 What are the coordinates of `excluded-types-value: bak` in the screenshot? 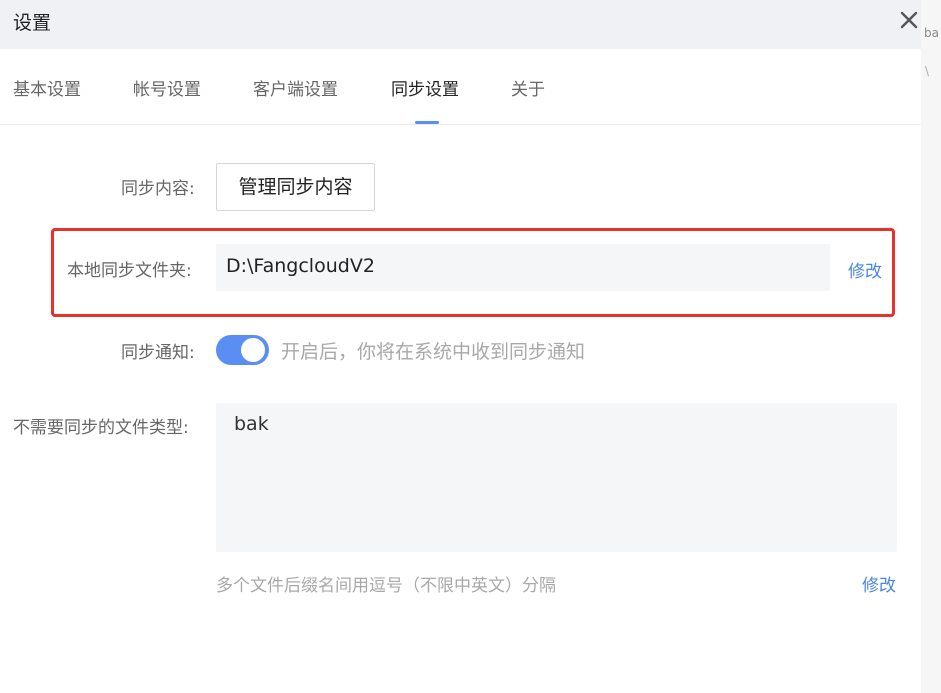 It's located at (251, 424).